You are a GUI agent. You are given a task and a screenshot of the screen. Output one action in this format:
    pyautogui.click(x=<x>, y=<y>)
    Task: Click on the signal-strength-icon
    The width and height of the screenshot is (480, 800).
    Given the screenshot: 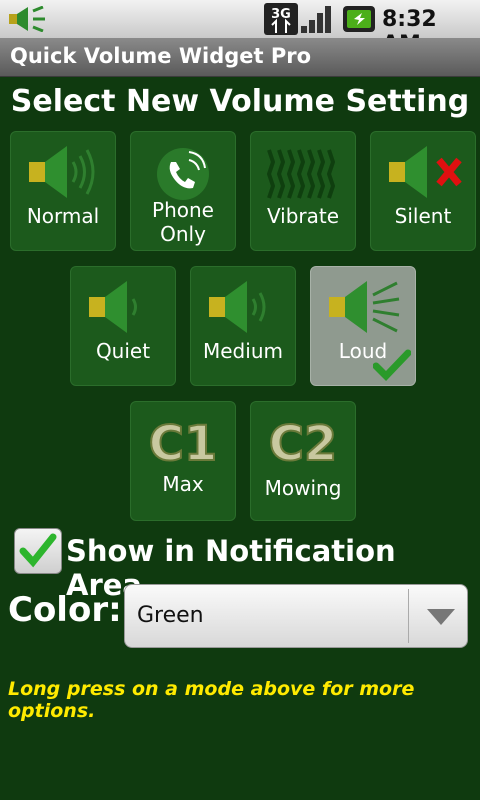 What is the action you would take?
    pyautogui.click(x=316, y=19)
    